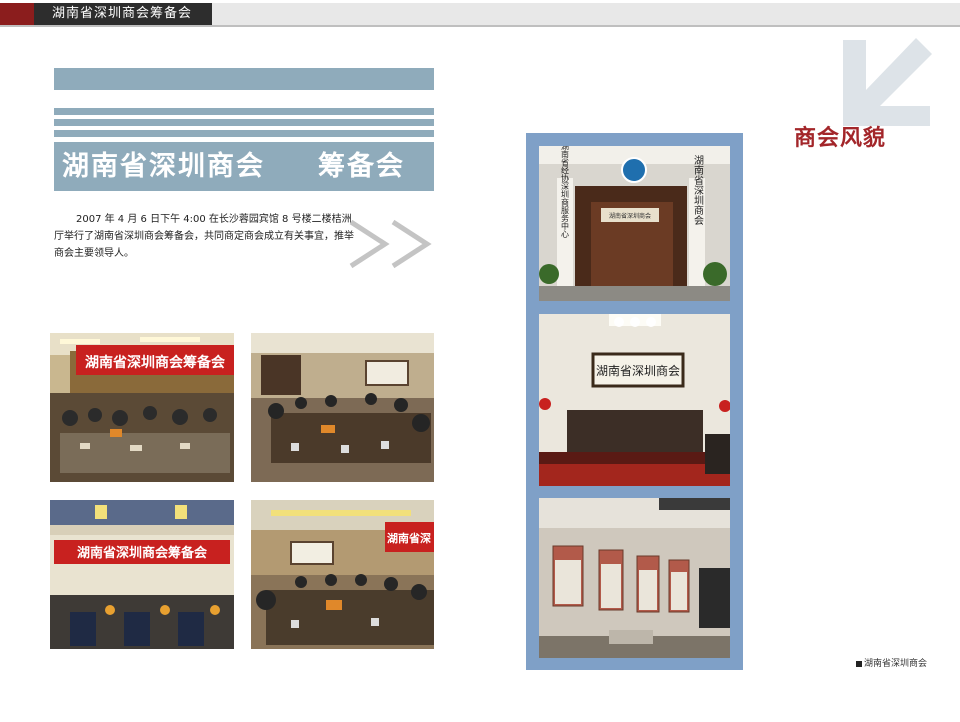 The width and height of the screenshot is (960, 722). What do you see at coordinates (638, 370) in the screenshot?
I see `plaque-reception: 湖南省深圳商会` at bounding box center [638, 370].